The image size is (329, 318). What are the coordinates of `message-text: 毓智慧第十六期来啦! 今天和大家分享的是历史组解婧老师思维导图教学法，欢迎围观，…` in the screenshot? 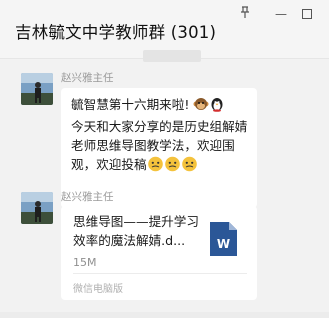 It's located at (163, 136).